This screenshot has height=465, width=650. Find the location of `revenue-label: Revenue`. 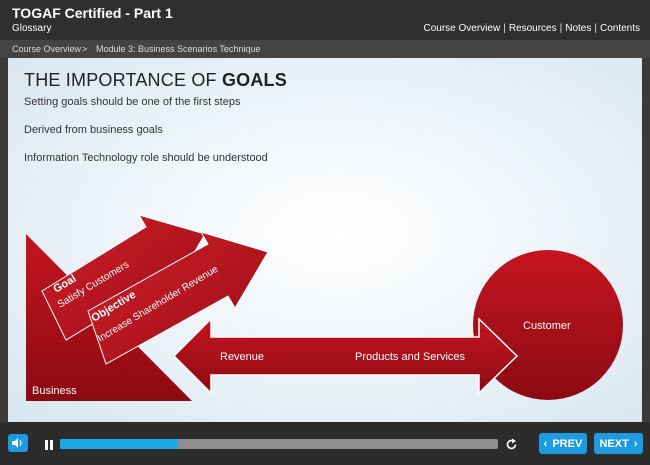

revenue-label: Revenue is located at coordinates (242, 357).